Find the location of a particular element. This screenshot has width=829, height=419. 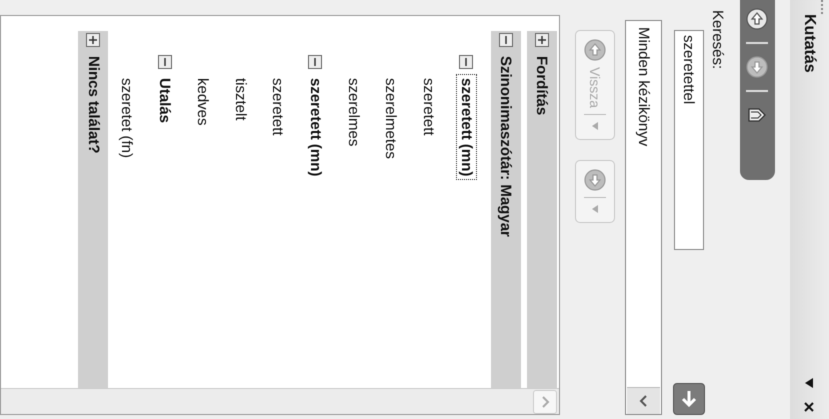

search-field: szeretettel is located at coordinates (689, 140).